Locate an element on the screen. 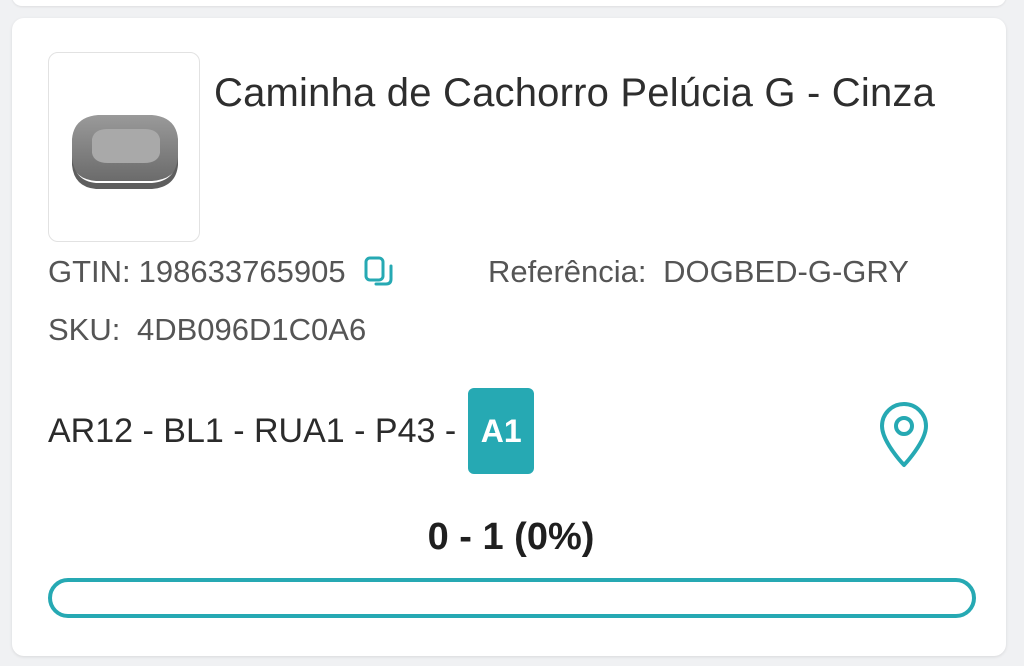  progress-bar is located at coordinates (512, 598).